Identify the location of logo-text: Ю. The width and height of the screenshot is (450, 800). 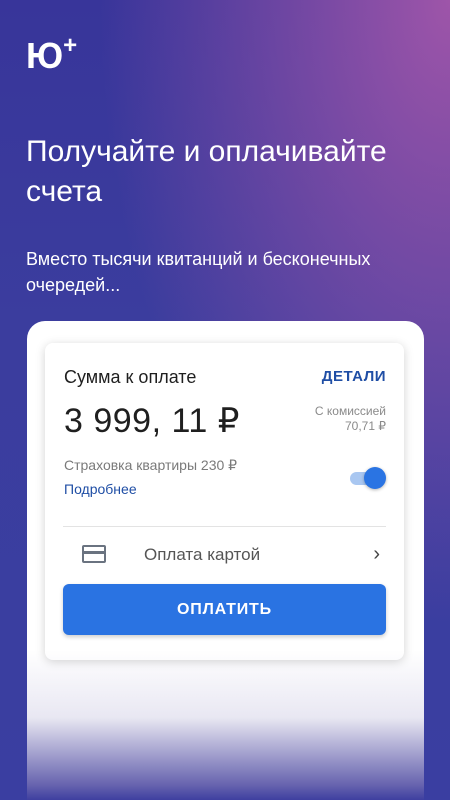
(44, 55).